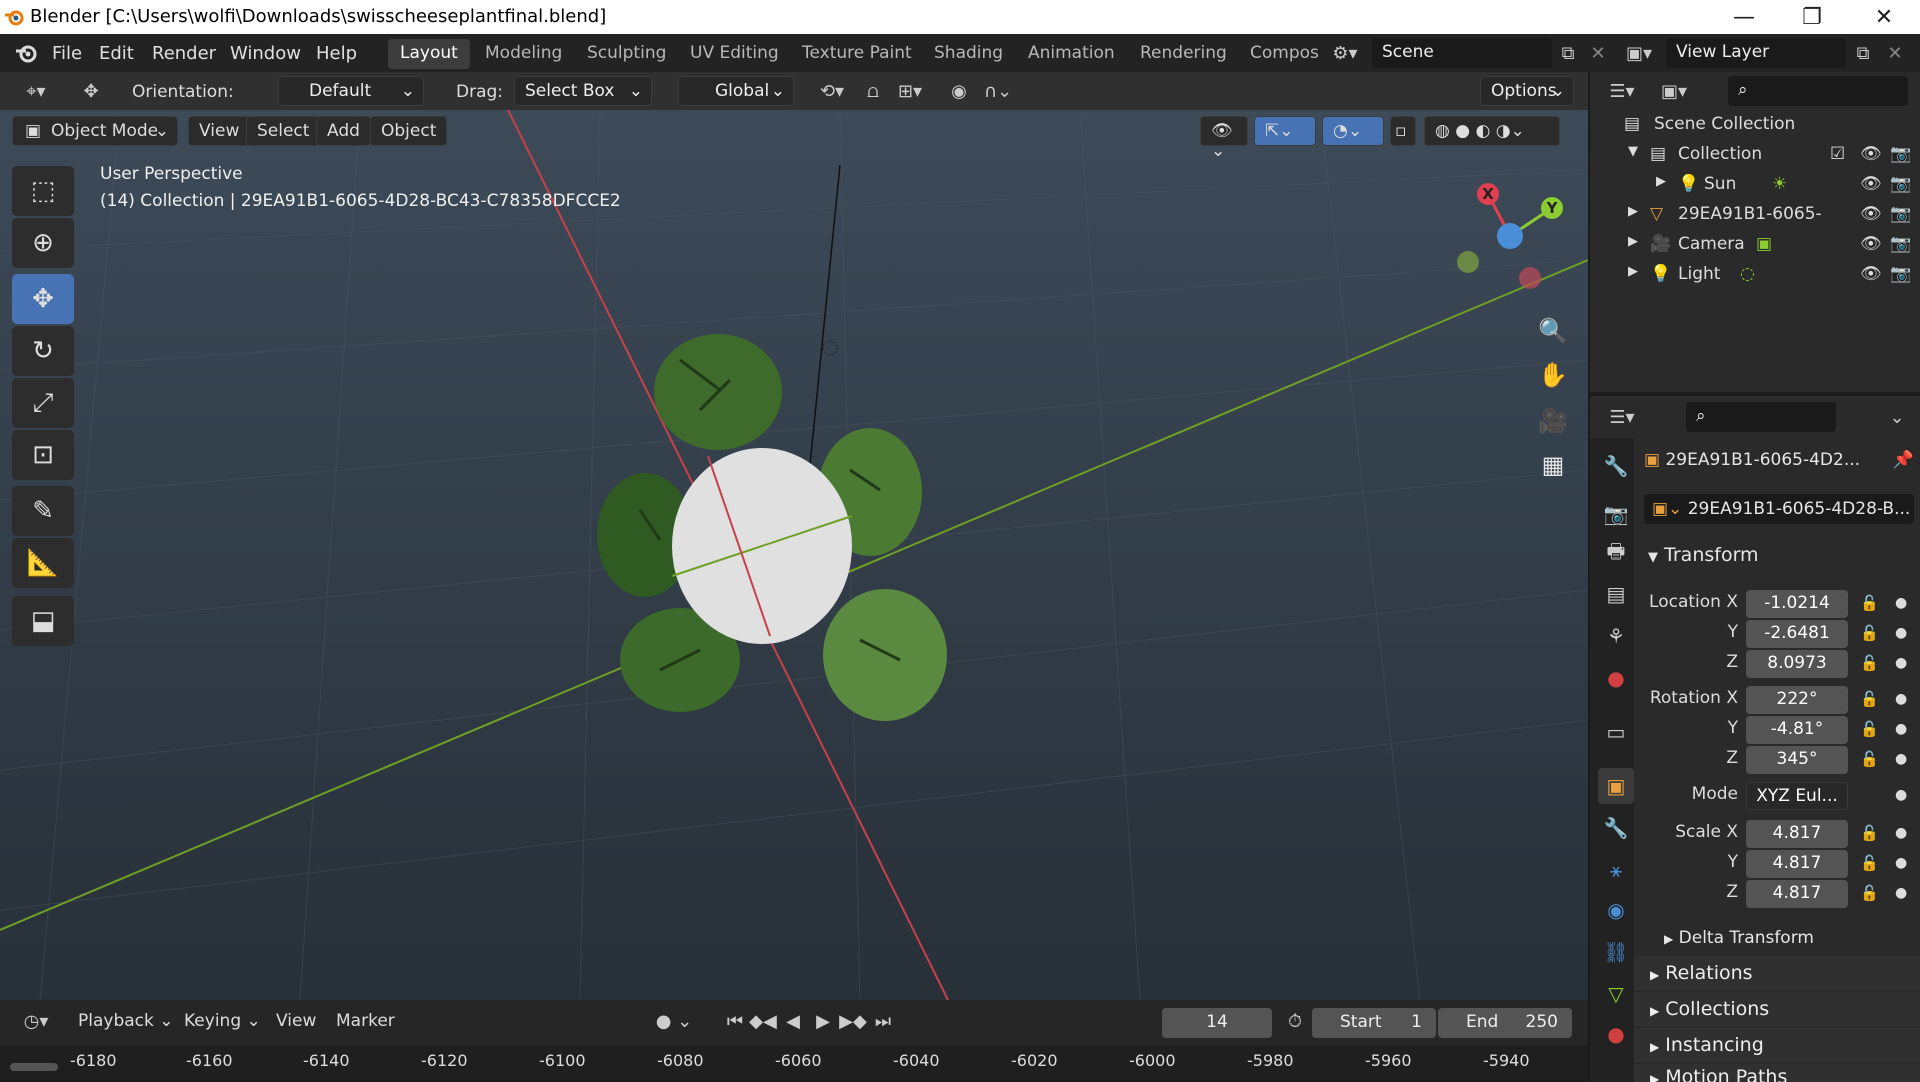 The image size is (1920, 1082). I want to click on pan-hand-icon: ✋, so click(1553, 375).